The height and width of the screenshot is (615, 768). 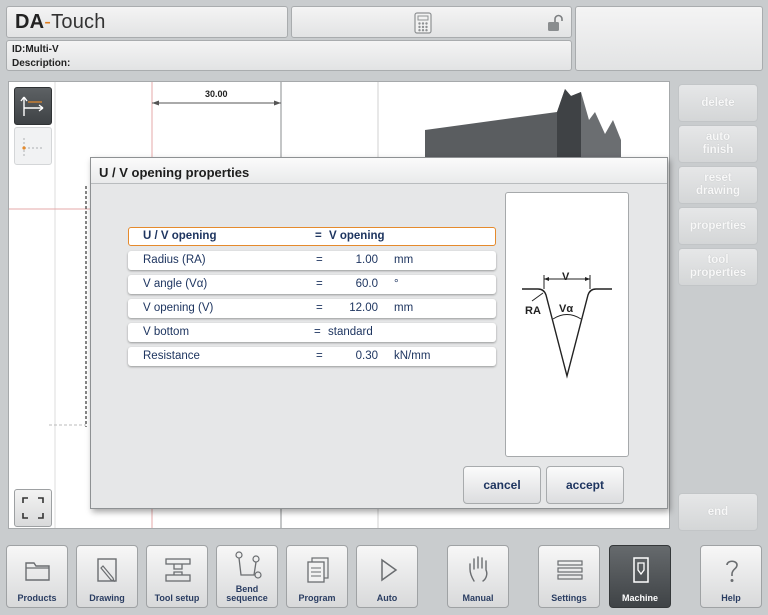 What do you see at coordinates (502, 485) in the screenshot?
I see `cancel-button: cancel` at bounding box center [502, 485].